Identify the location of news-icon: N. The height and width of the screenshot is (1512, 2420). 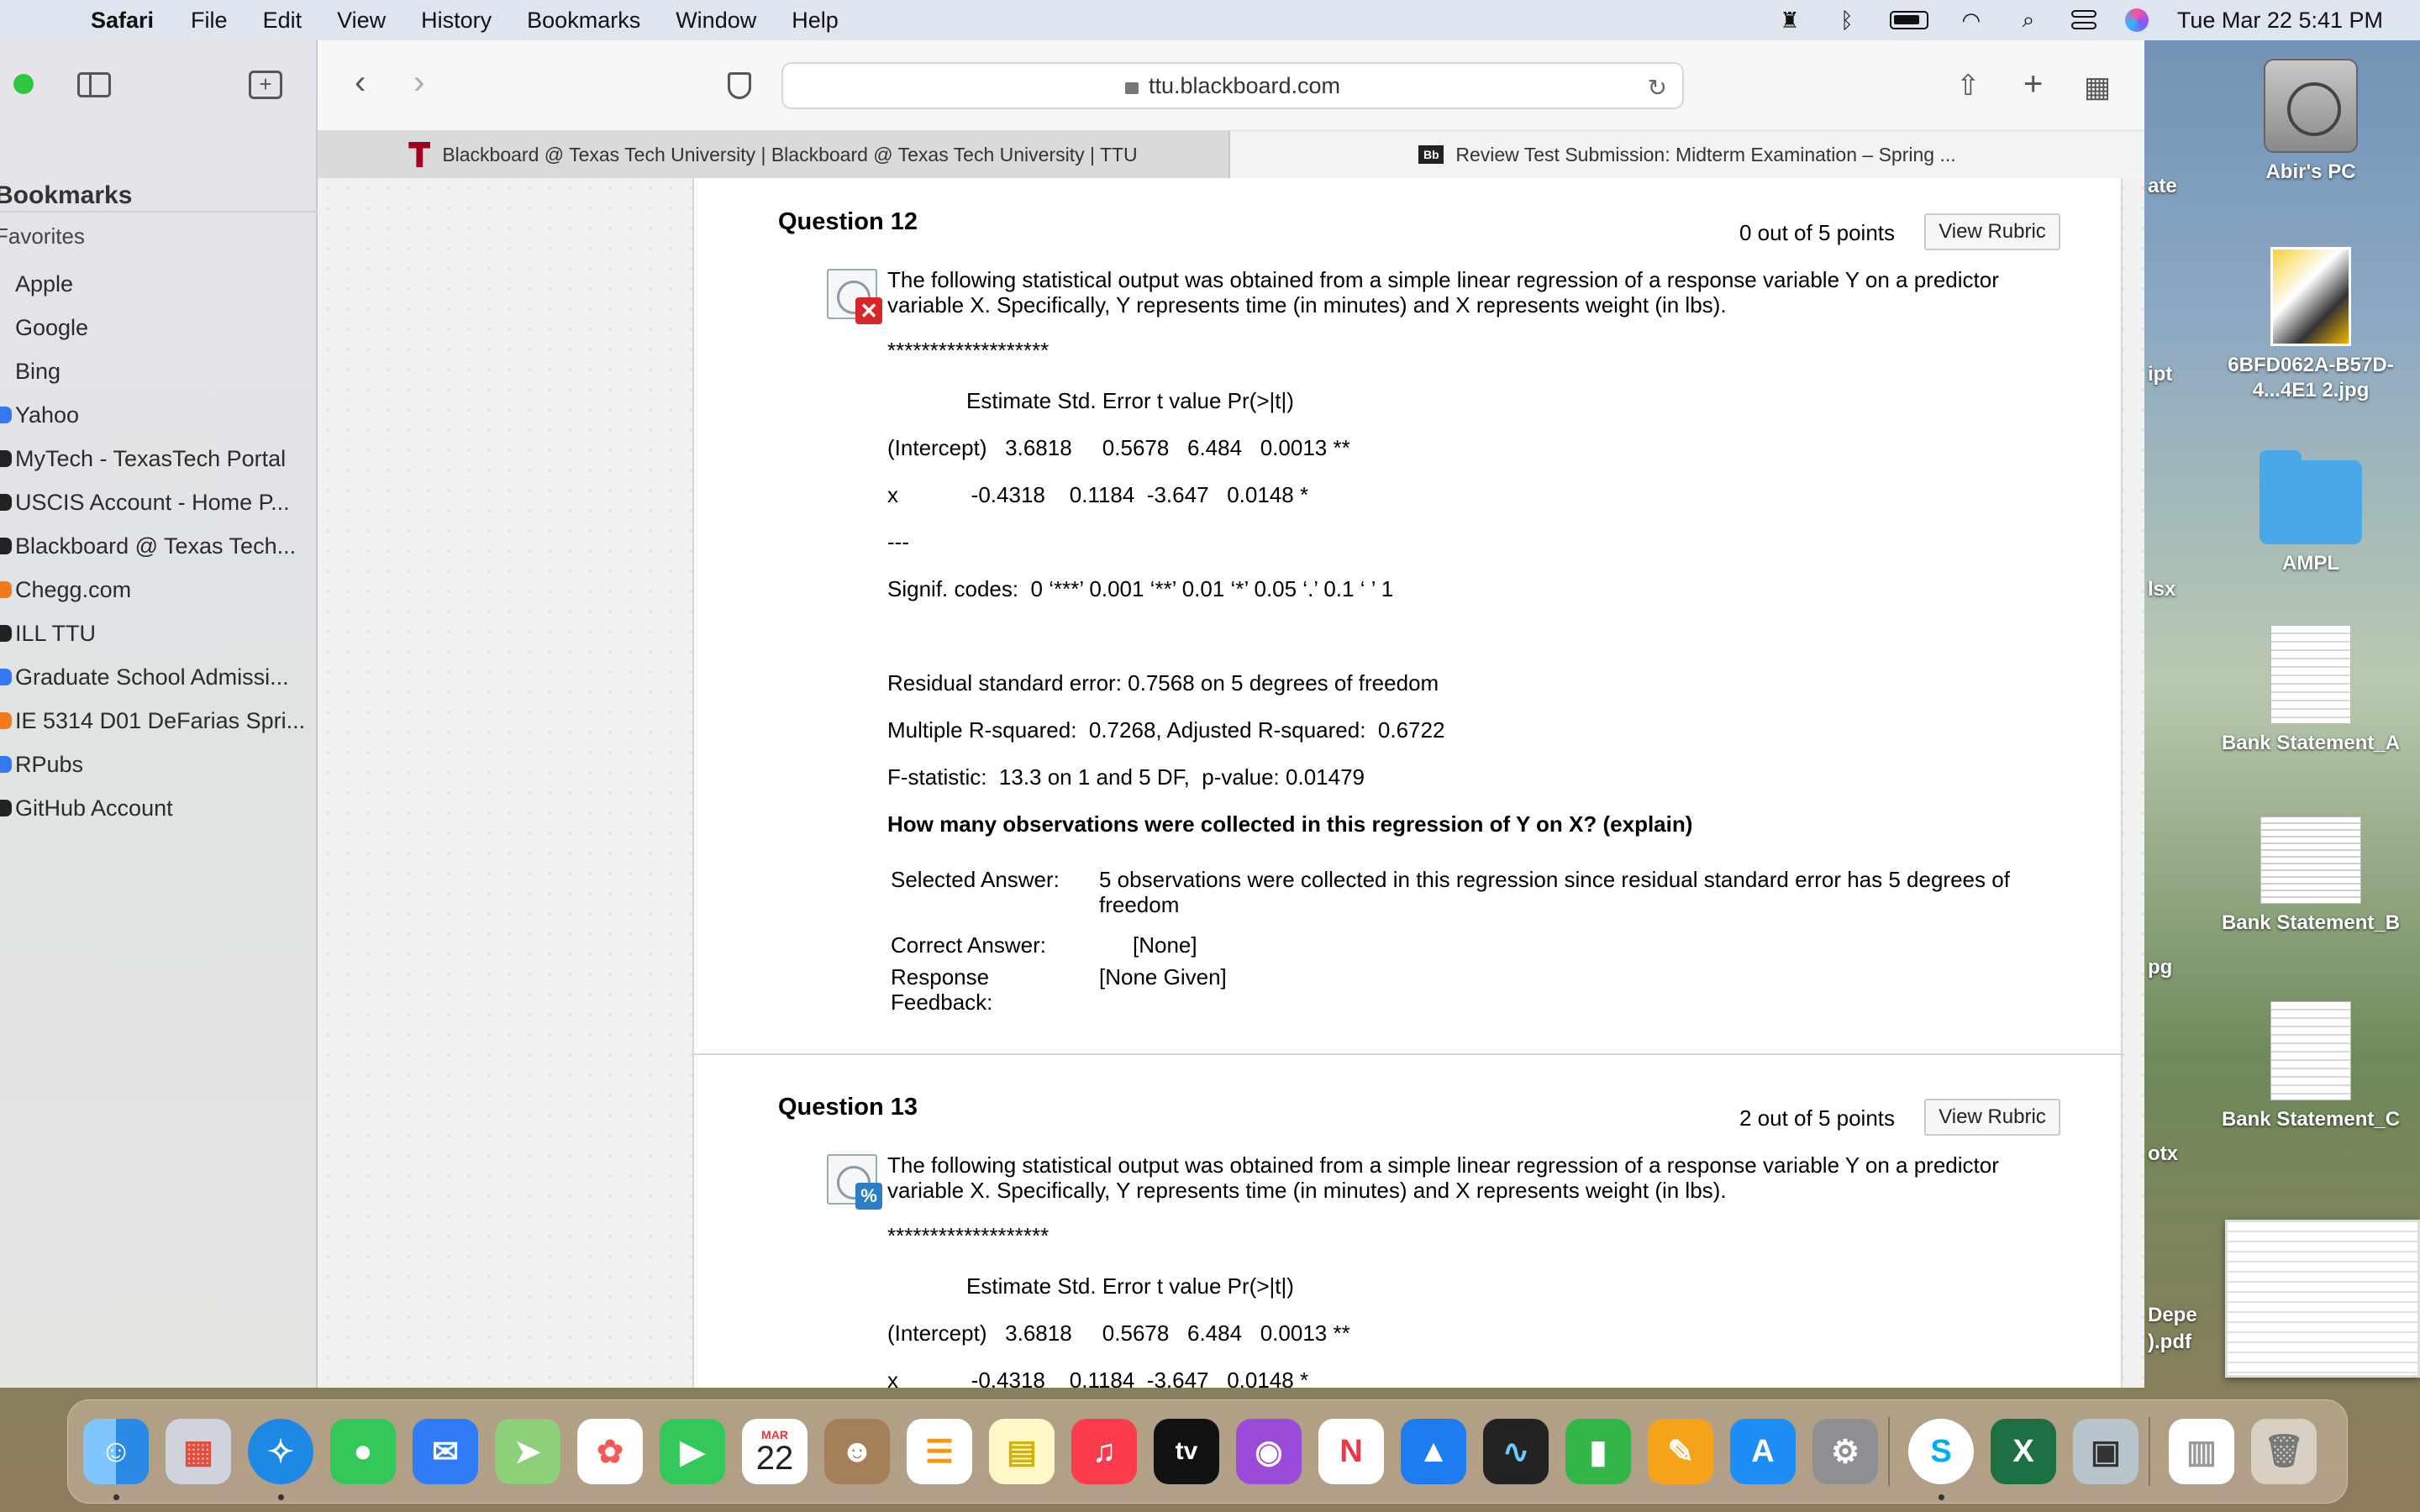
(1351, 1451).